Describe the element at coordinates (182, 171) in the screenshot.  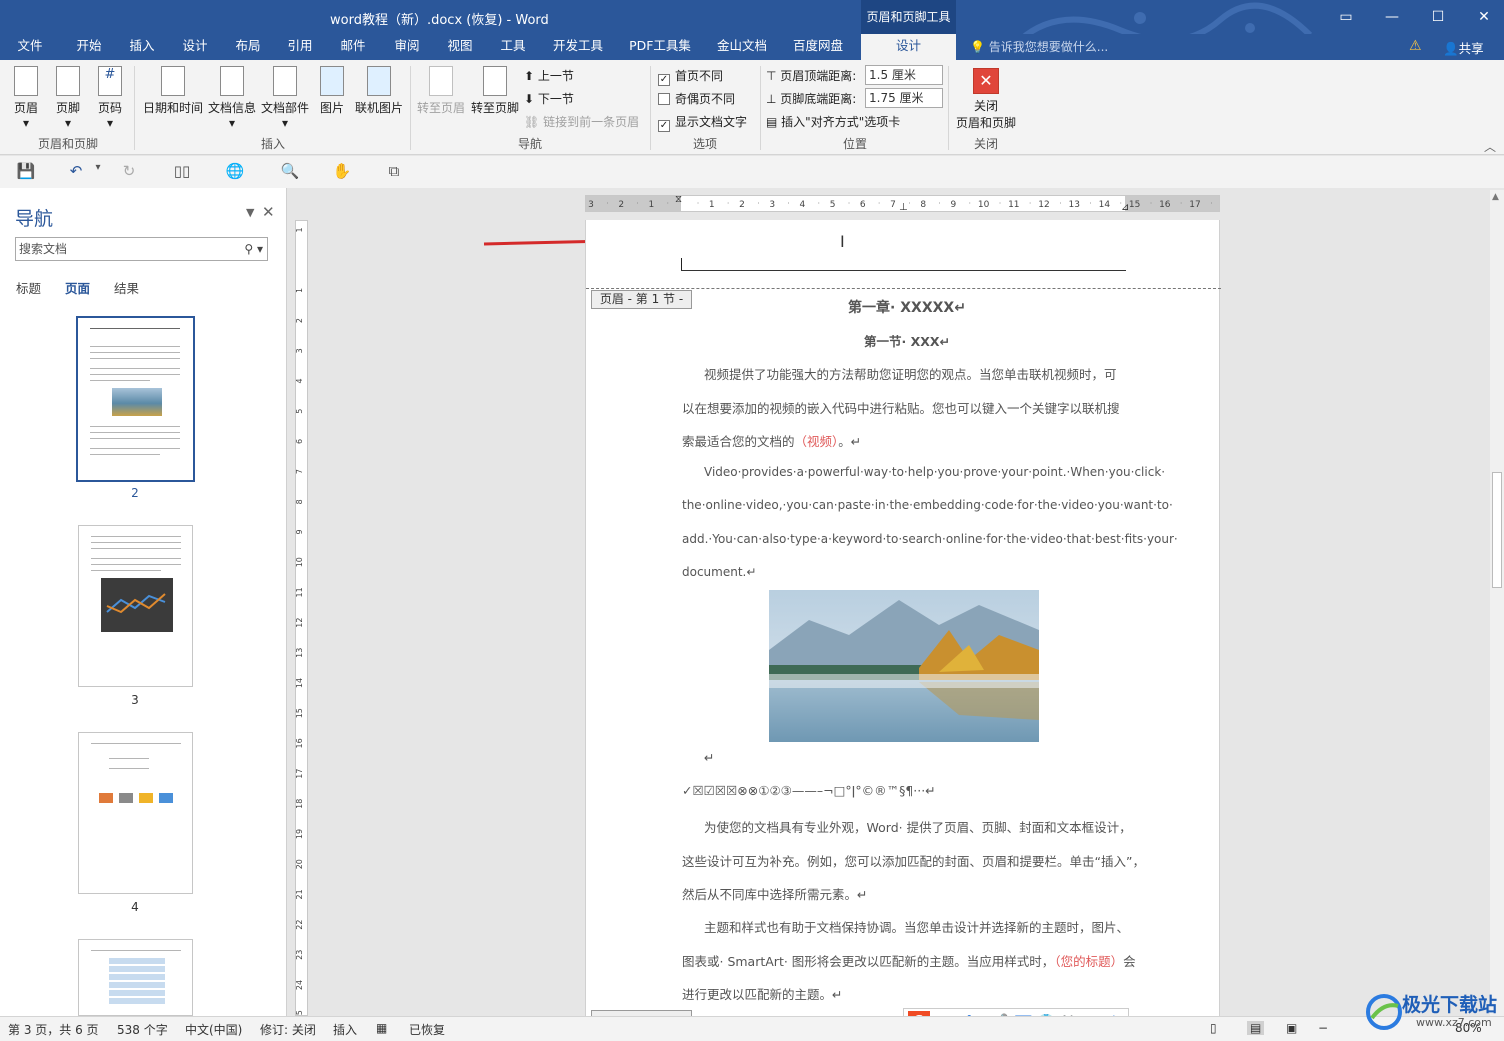
I see `read-mode-icon: ▯▯` at that location.